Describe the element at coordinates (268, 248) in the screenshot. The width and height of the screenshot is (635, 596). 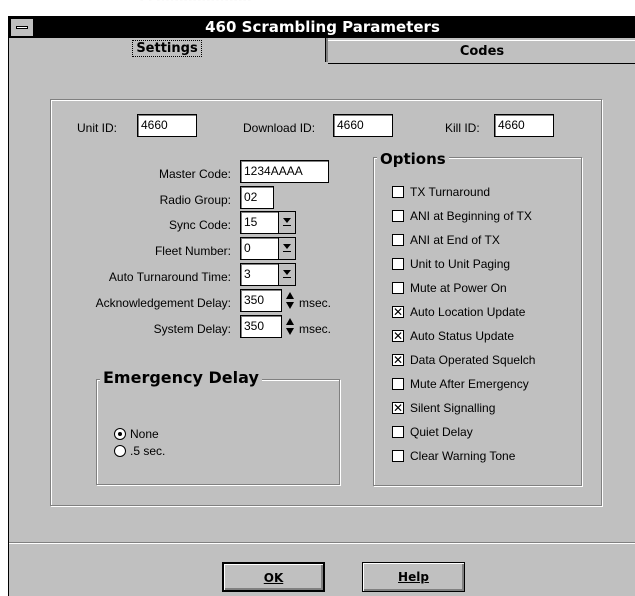
I see `fleet-number-select: 0` at that location.